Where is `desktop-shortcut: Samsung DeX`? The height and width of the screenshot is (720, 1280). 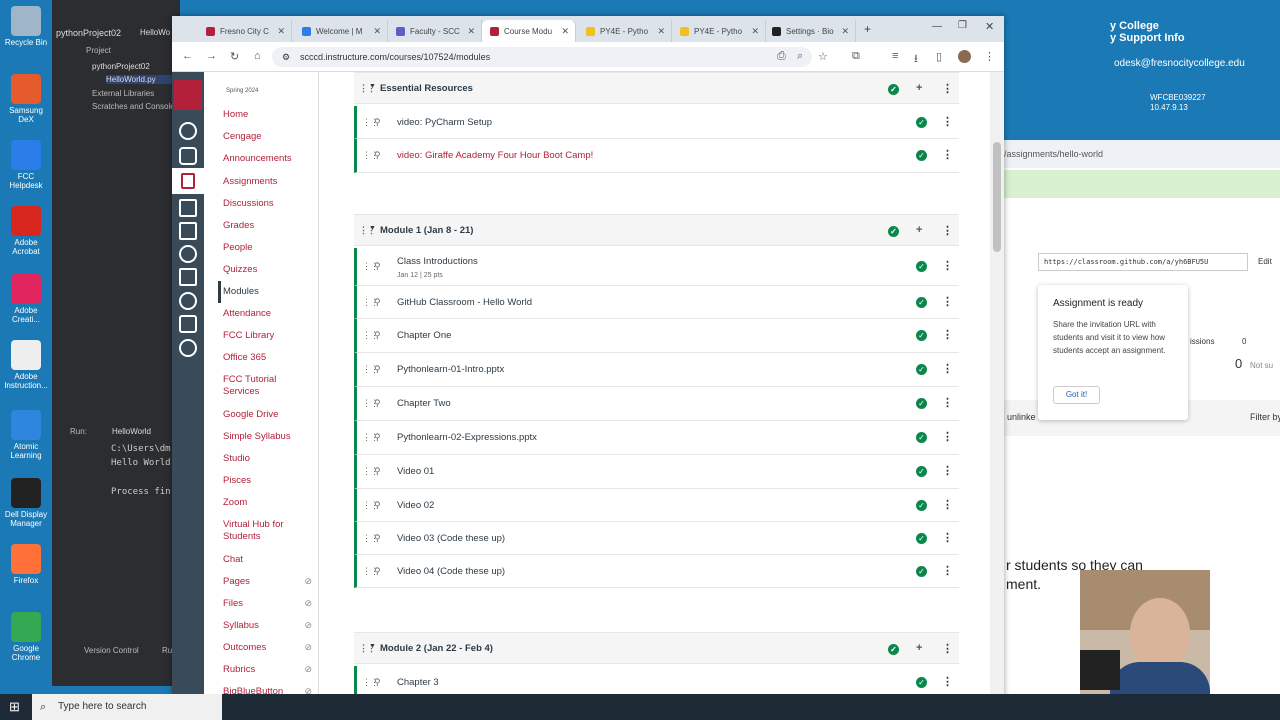
desktop-shortcut: Samsung DeX is located at coordinates (26, 99).